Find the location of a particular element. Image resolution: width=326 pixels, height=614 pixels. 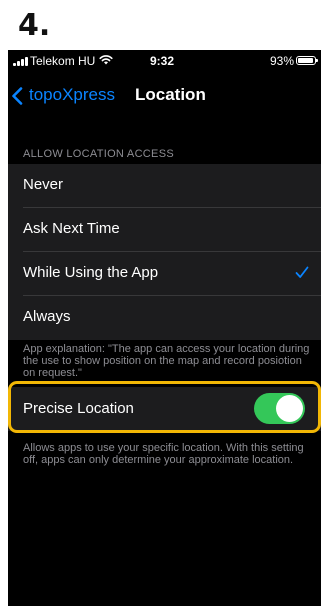

option-label: Ask Next Time is located at coordinates (71, 228).